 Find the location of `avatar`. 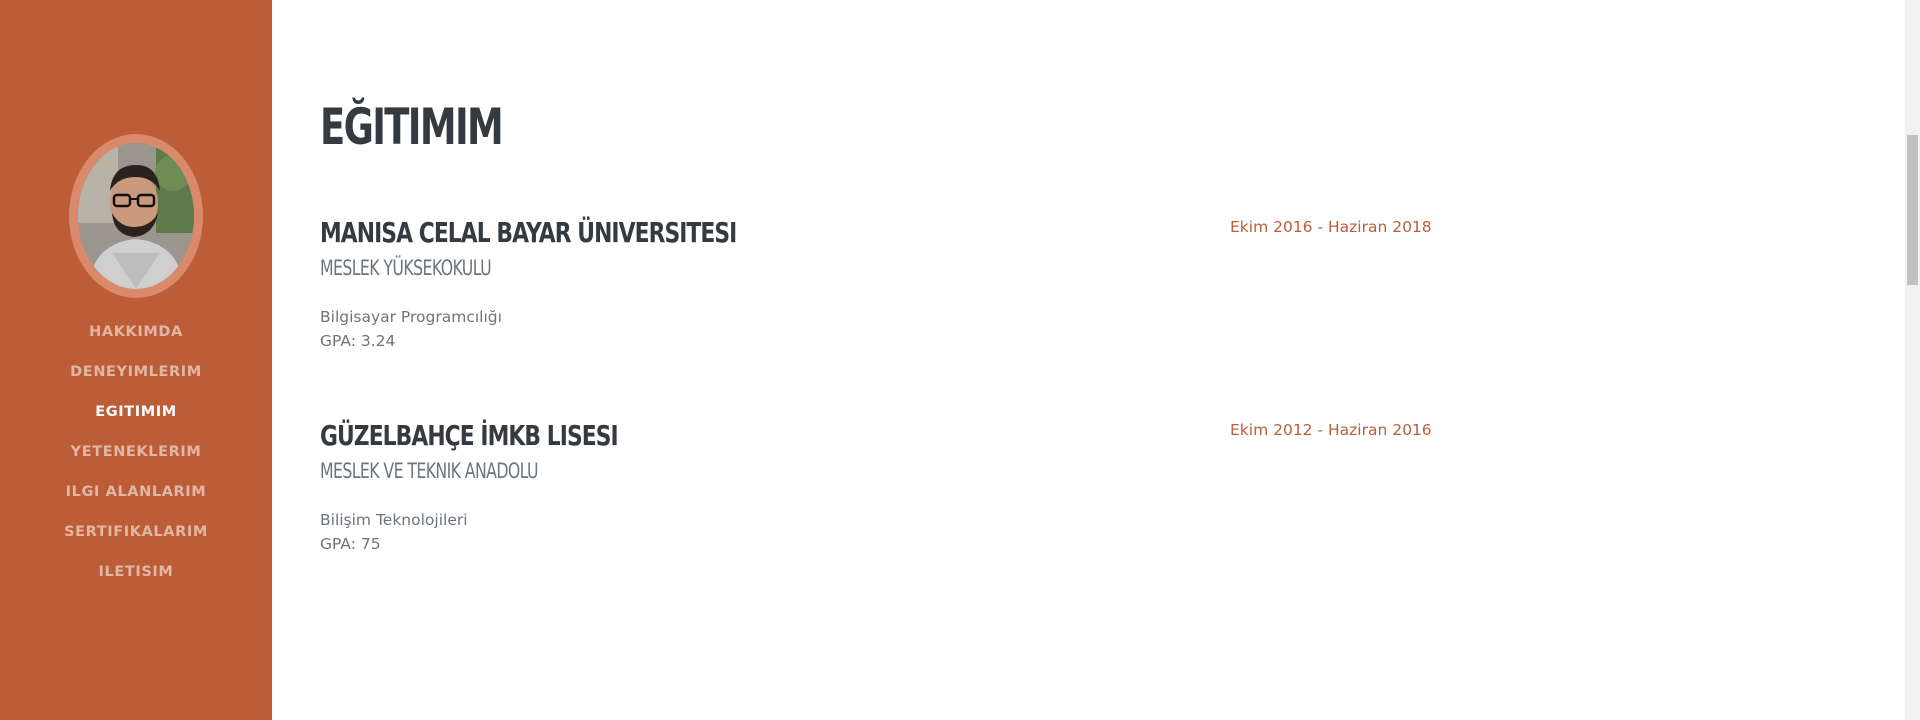

avatar is located at coordinates (136, 216).